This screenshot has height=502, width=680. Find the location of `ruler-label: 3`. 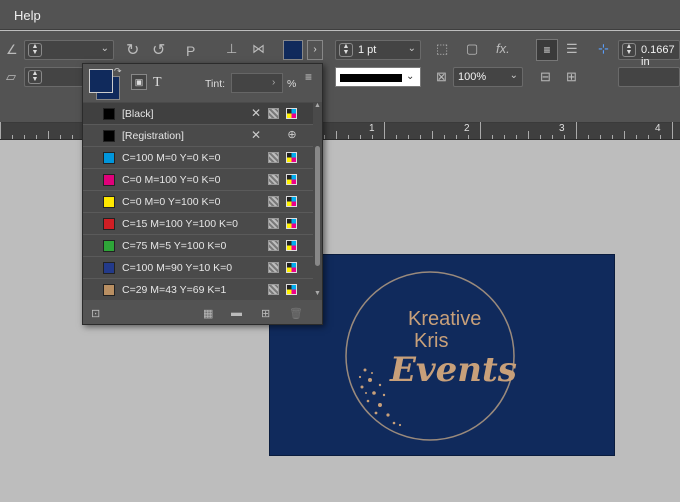

ruler-label: 3 is located at coordinates (562, 128).